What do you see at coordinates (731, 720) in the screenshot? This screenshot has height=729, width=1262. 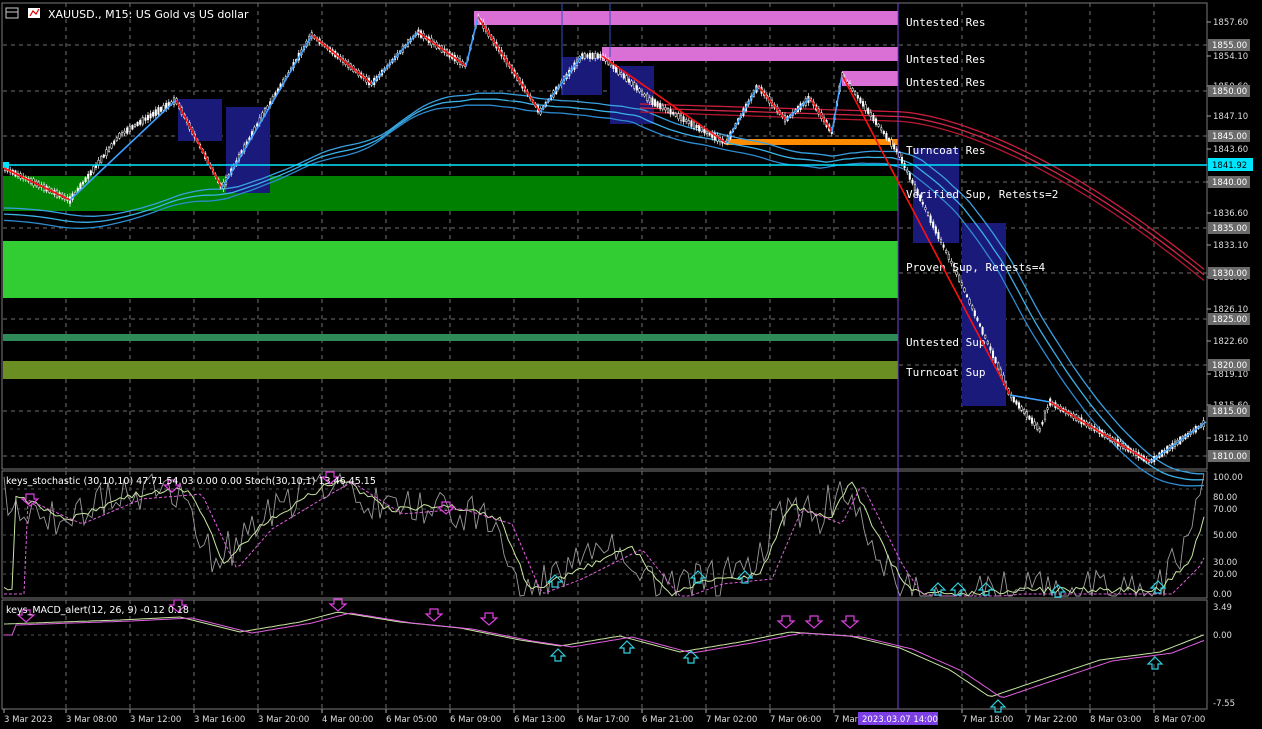 I see `time-tick-label: 7 Mar 02:00` at bounding box center [731, 720].